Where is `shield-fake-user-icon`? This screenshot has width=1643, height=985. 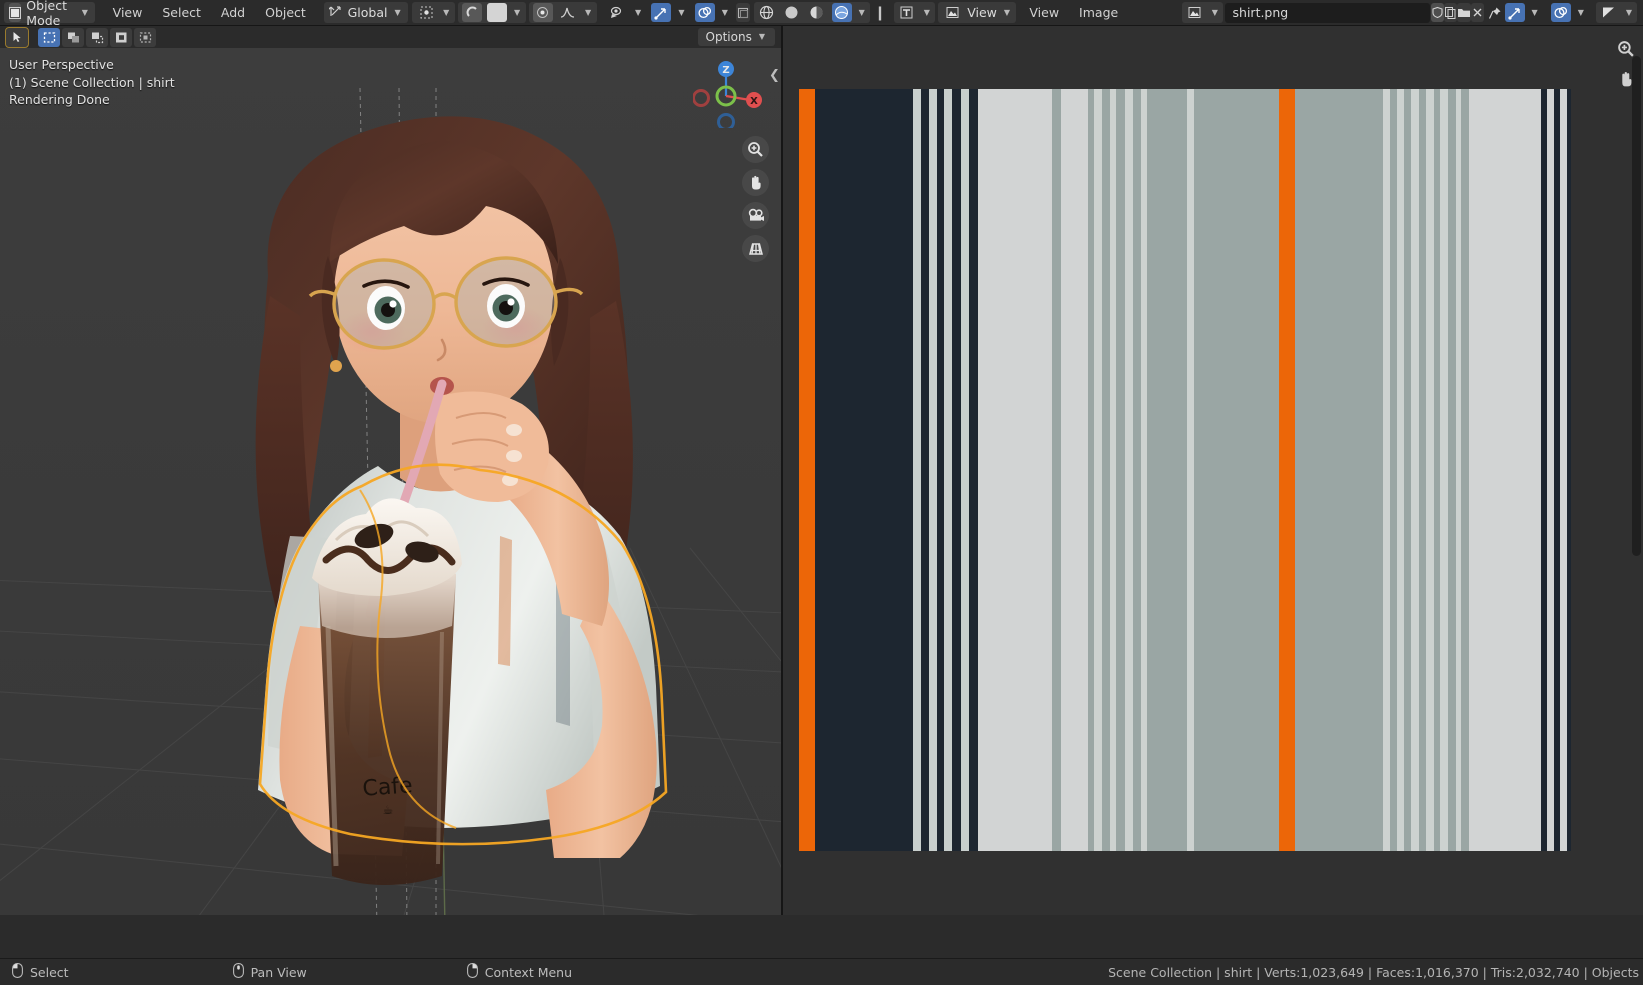
shield-fake-user-icon is located at coordinates (1438, 12).